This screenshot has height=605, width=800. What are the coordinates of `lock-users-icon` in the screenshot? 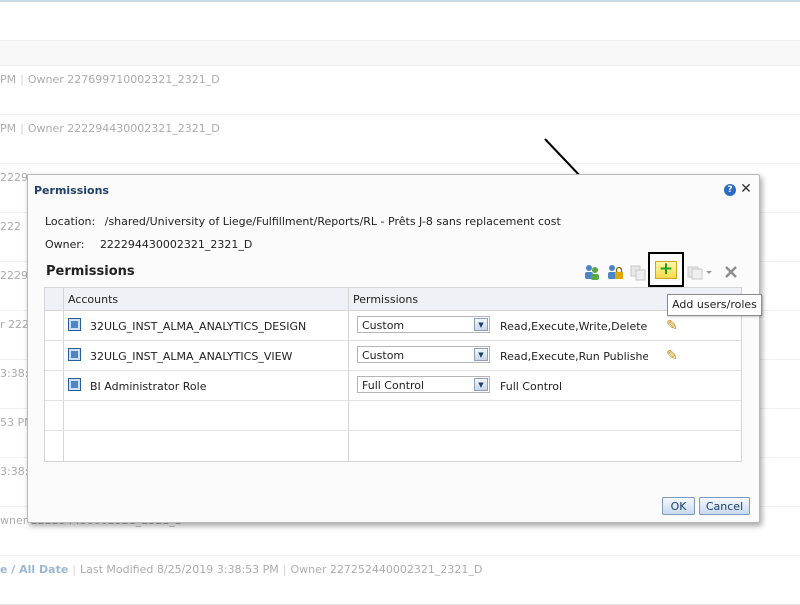 It's located at (615, 272).